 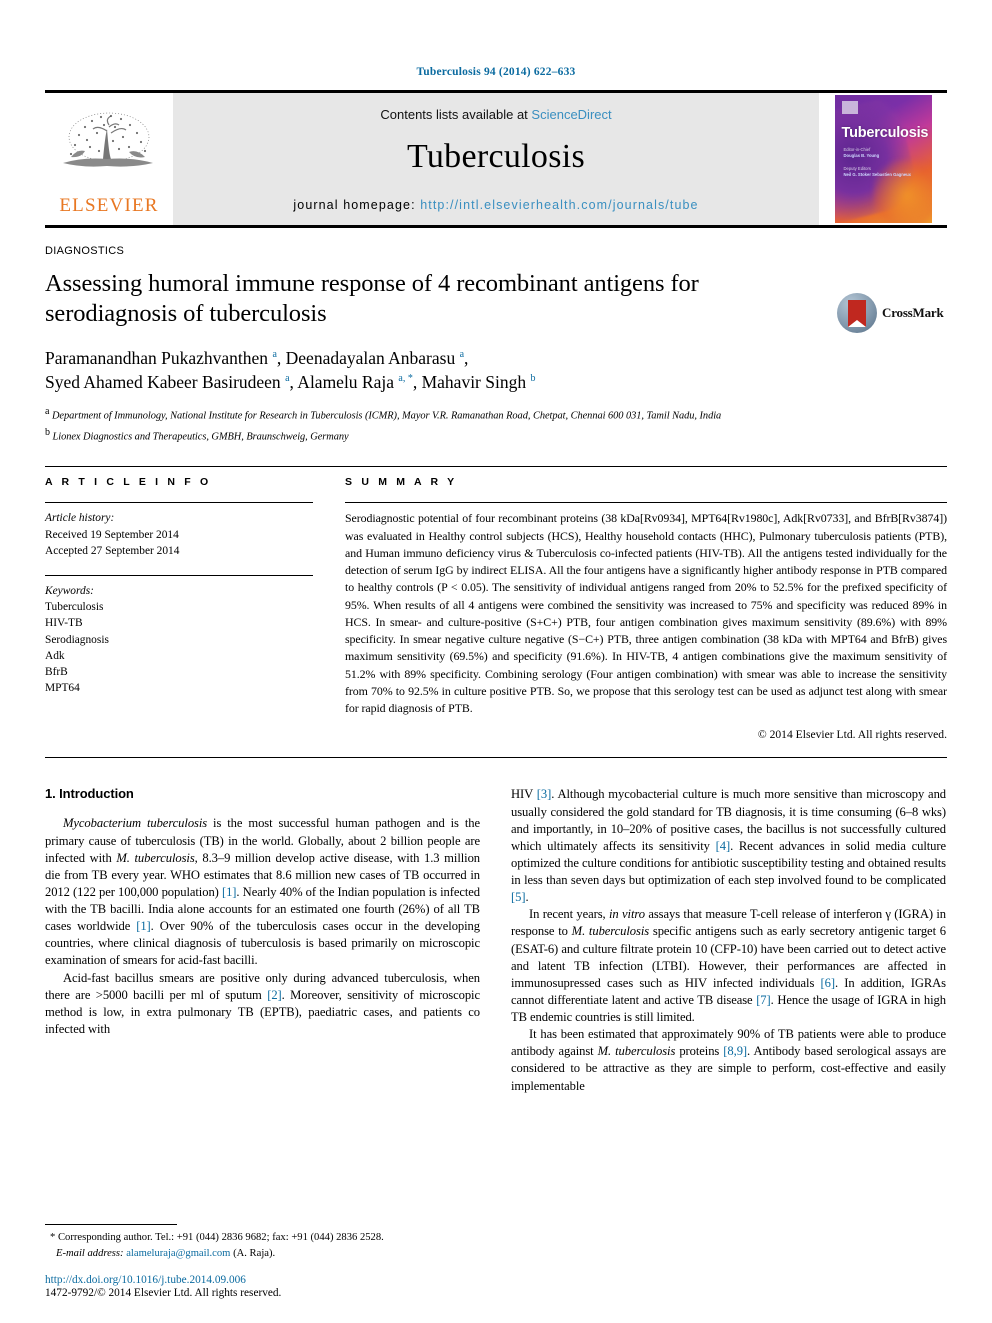 What do you see at coordinates (723, 846) in the screenshot?
I see `citation-ref: [4]` at bounding box center [723, 846].